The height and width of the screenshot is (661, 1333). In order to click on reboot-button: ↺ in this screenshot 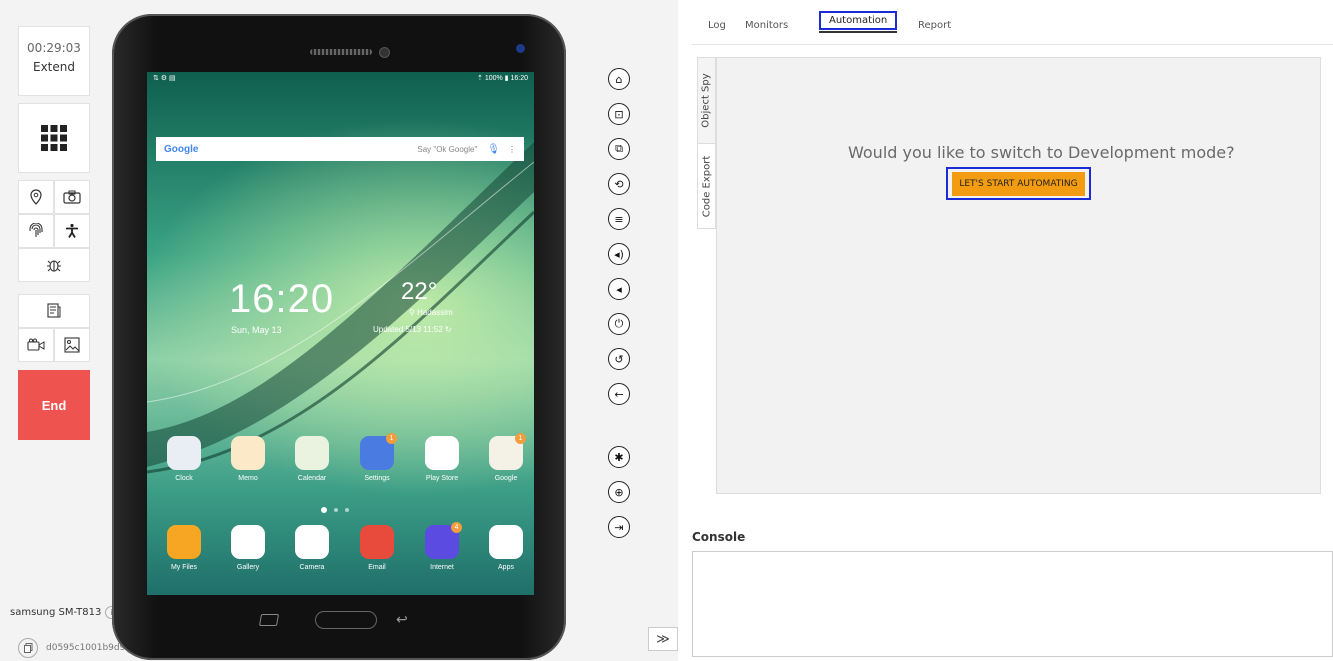, I will do `click(619, 359)`.